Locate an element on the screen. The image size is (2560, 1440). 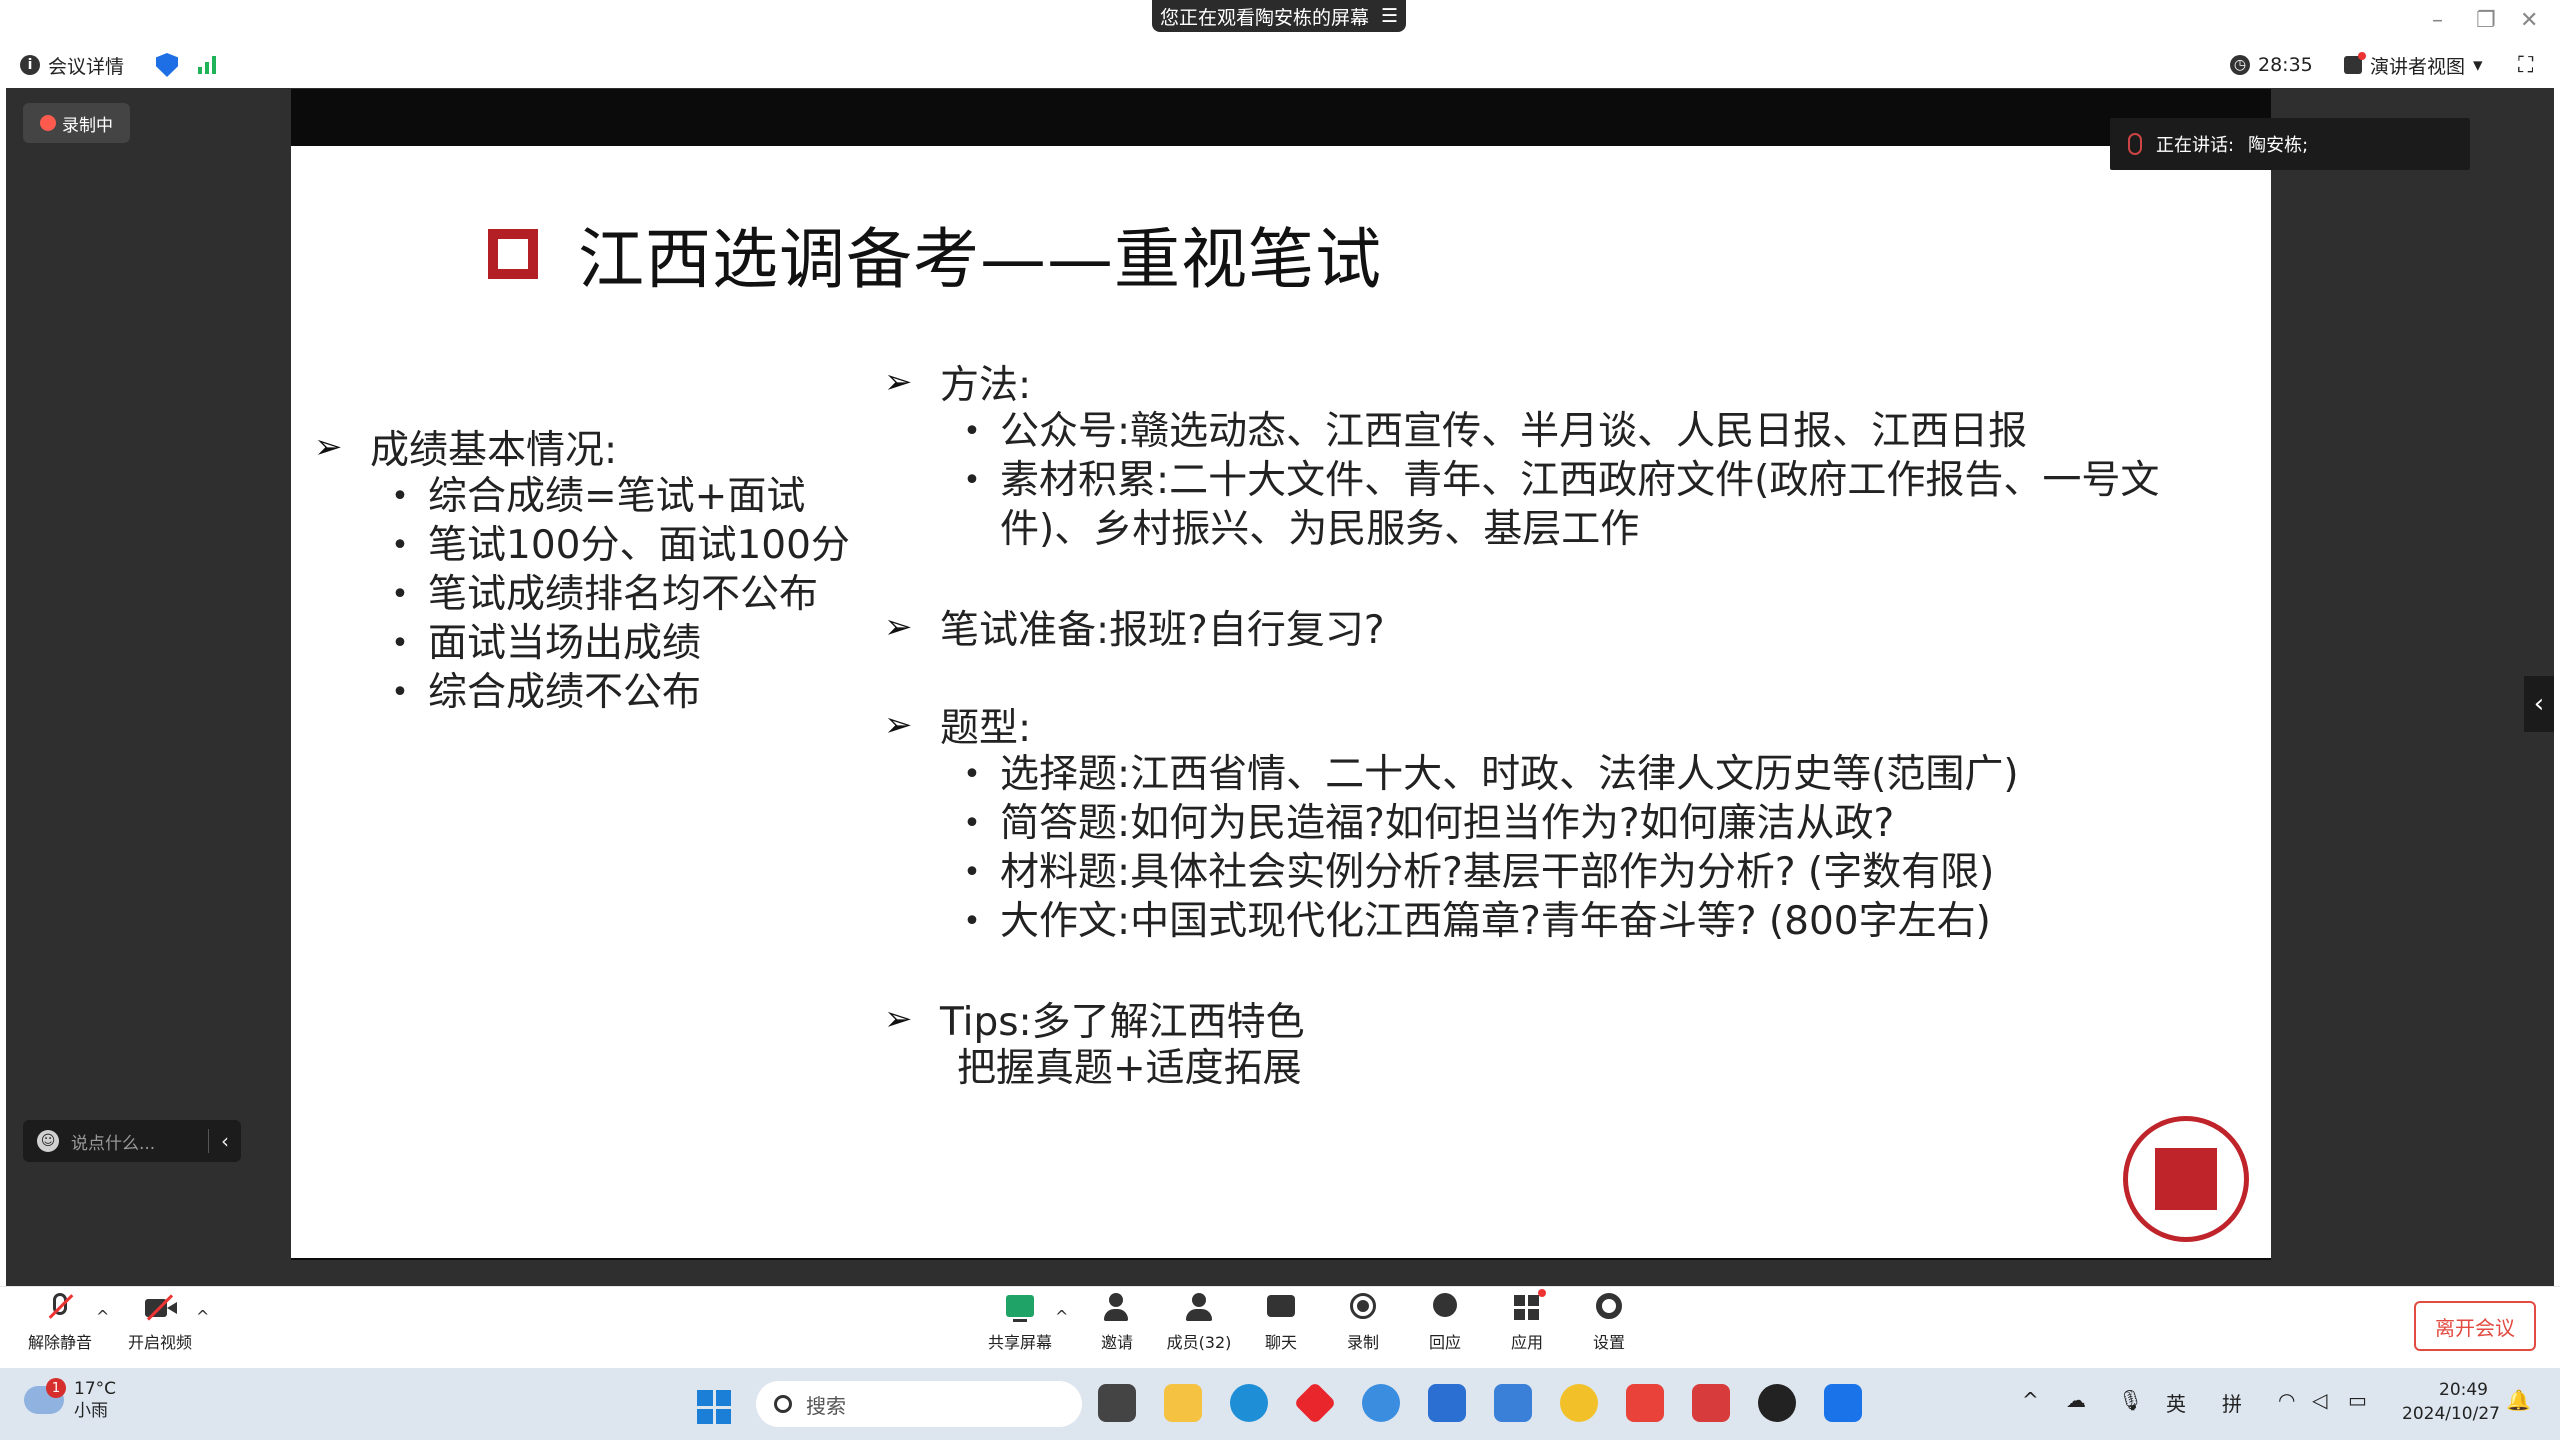
apps-label: 应用 is located at coordinates (1526, 1342).